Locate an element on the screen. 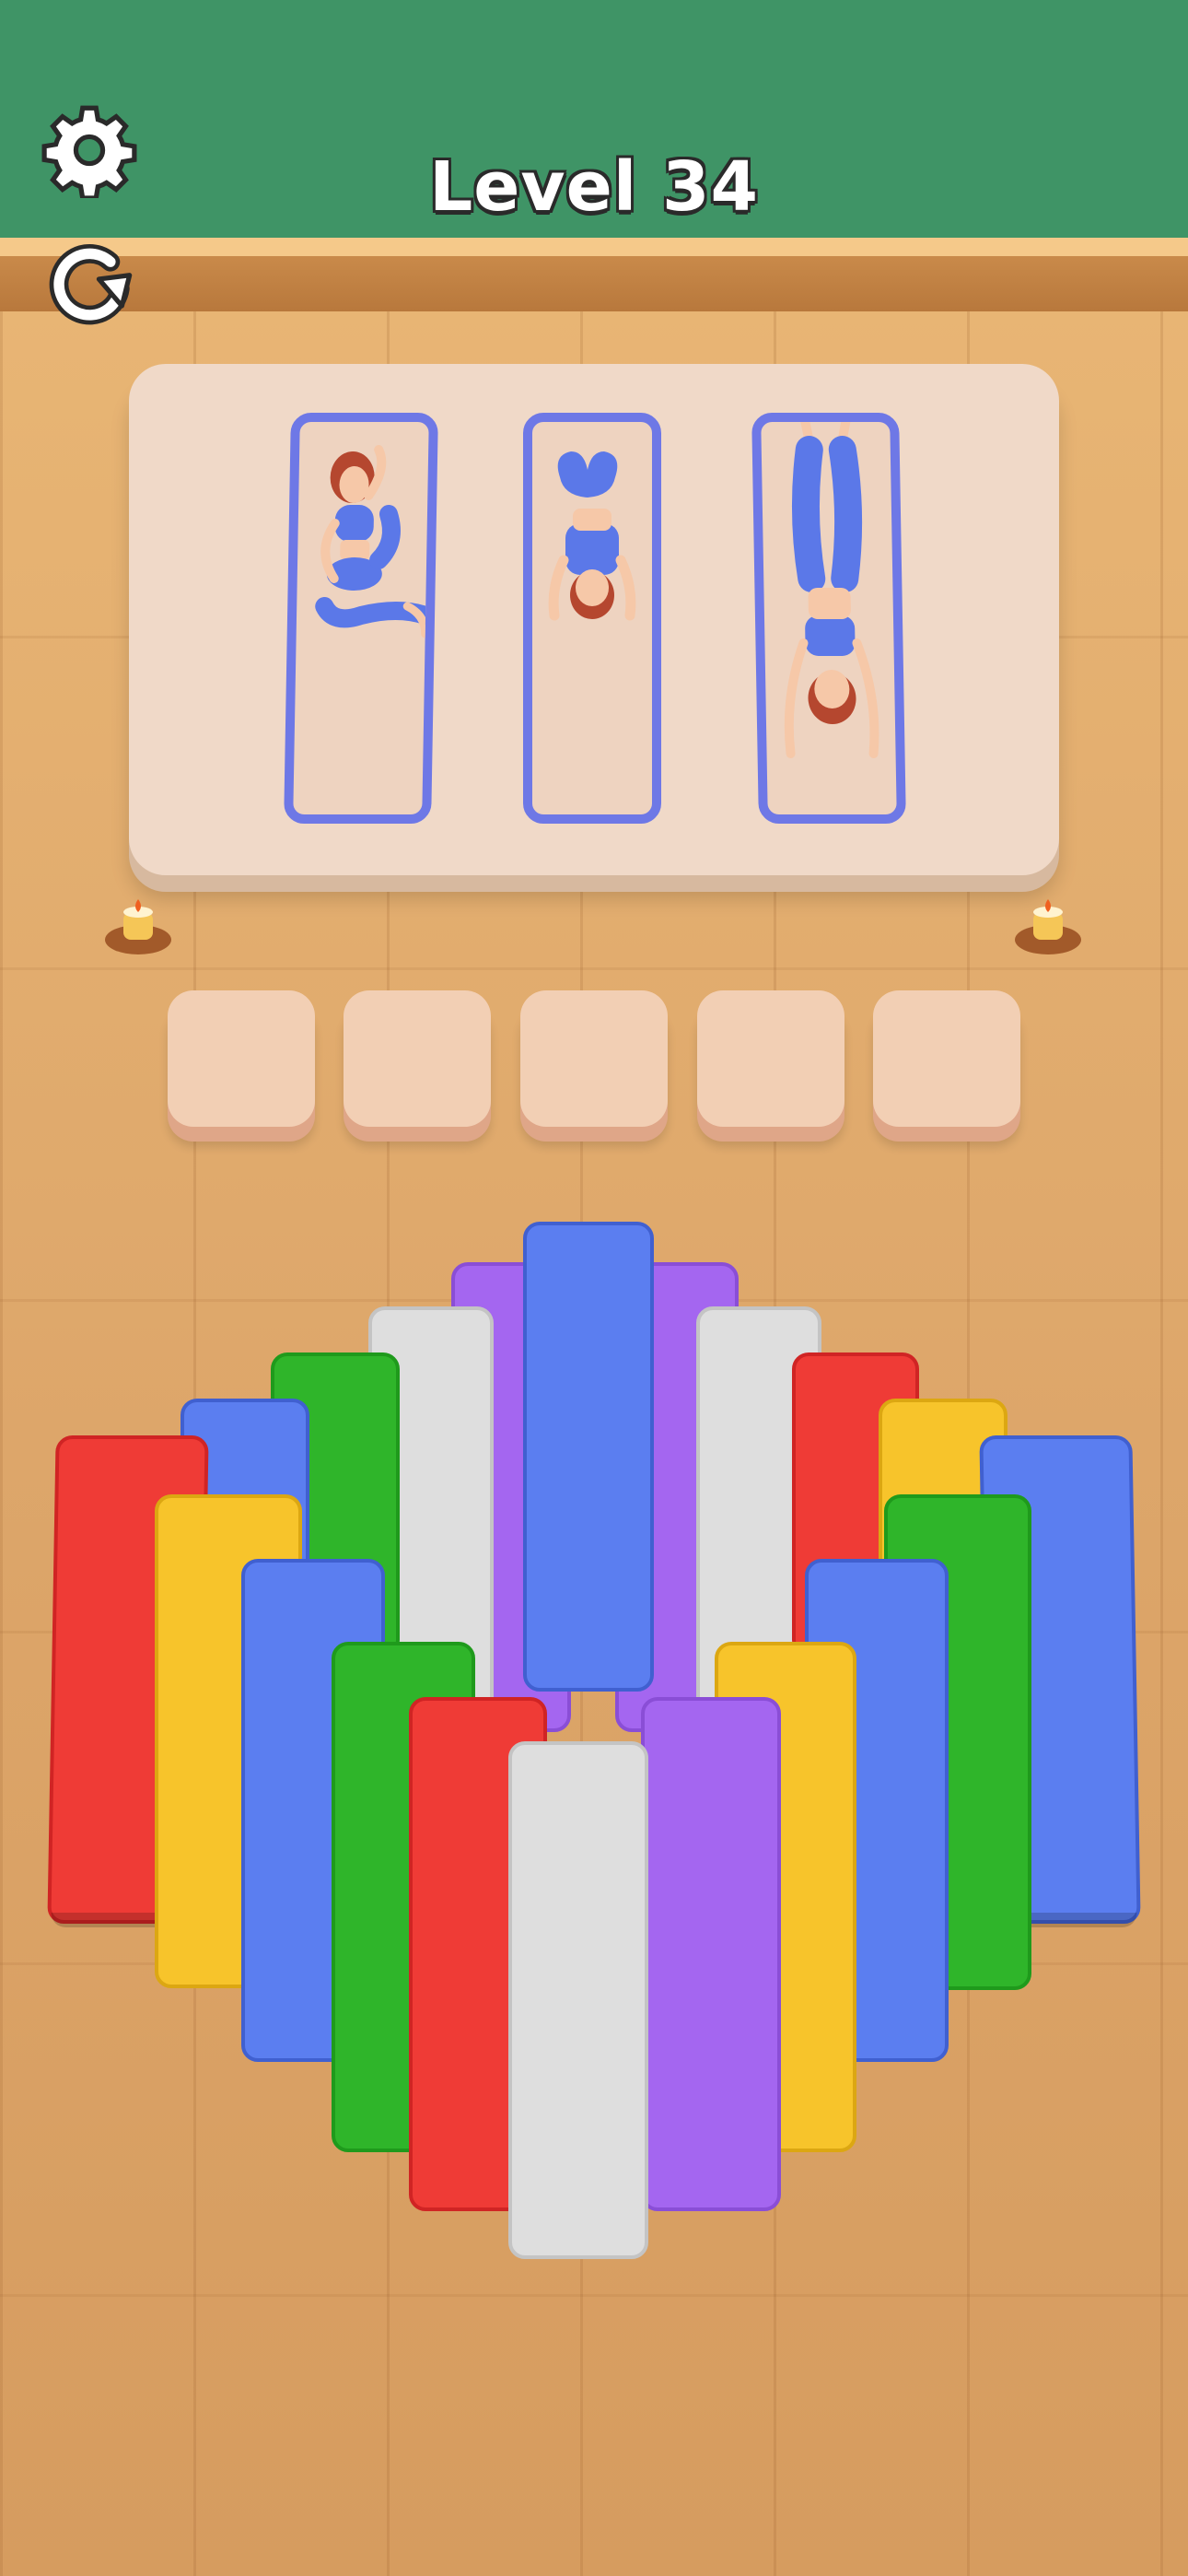  level-title: Level 34 is located at coordinates (594, 187).